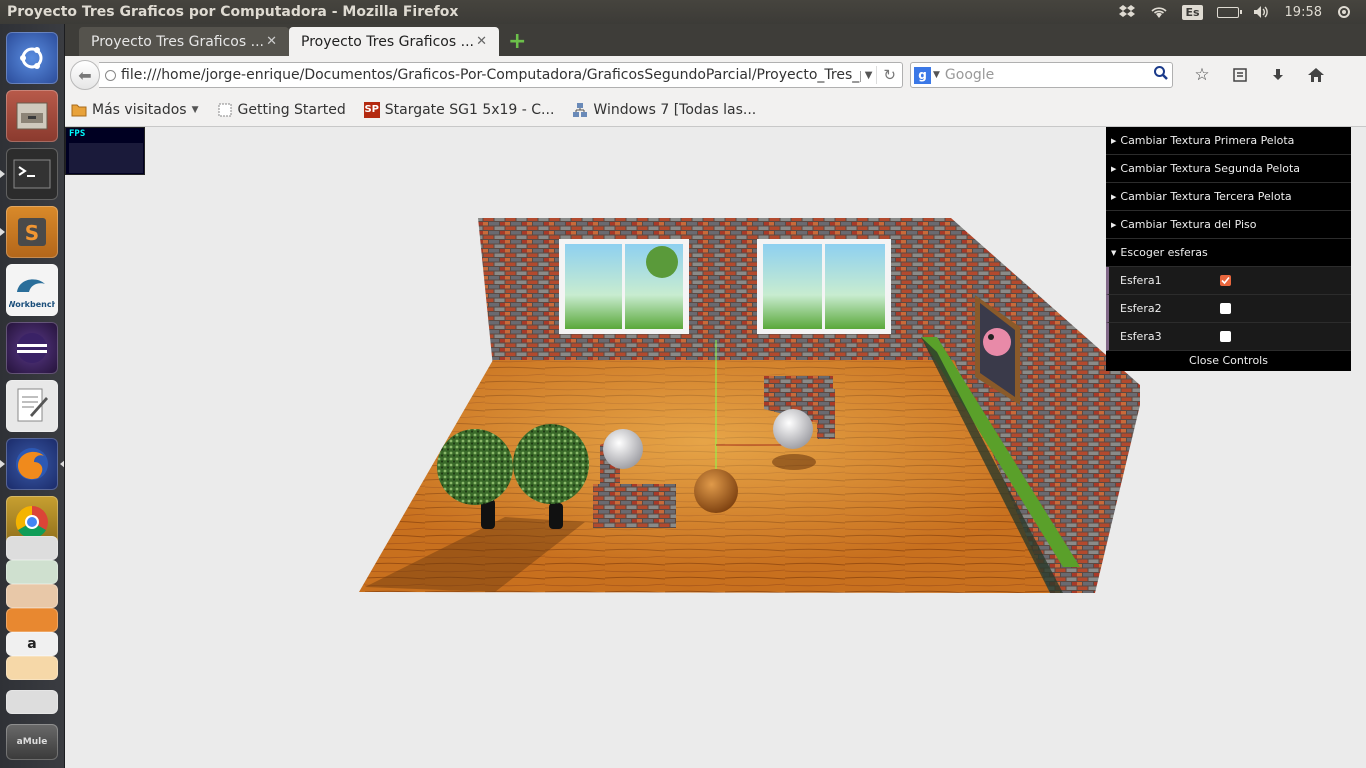 The width and height of the screenshot is (1366, 768). I want to click on clock: 19:58, so click(1303, 12).